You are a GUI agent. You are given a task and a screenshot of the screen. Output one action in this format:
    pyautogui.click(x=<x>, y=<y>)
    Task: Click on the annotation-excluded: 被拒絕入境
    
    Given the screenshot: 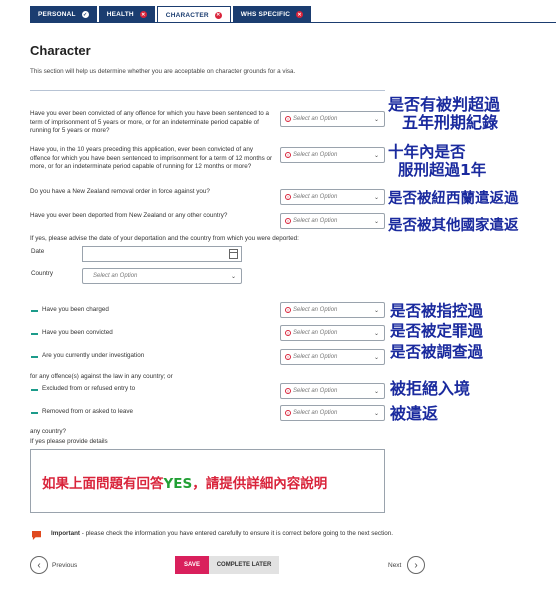 What is the action you would take?
    pyautogui.click(x=430, y=388)
    